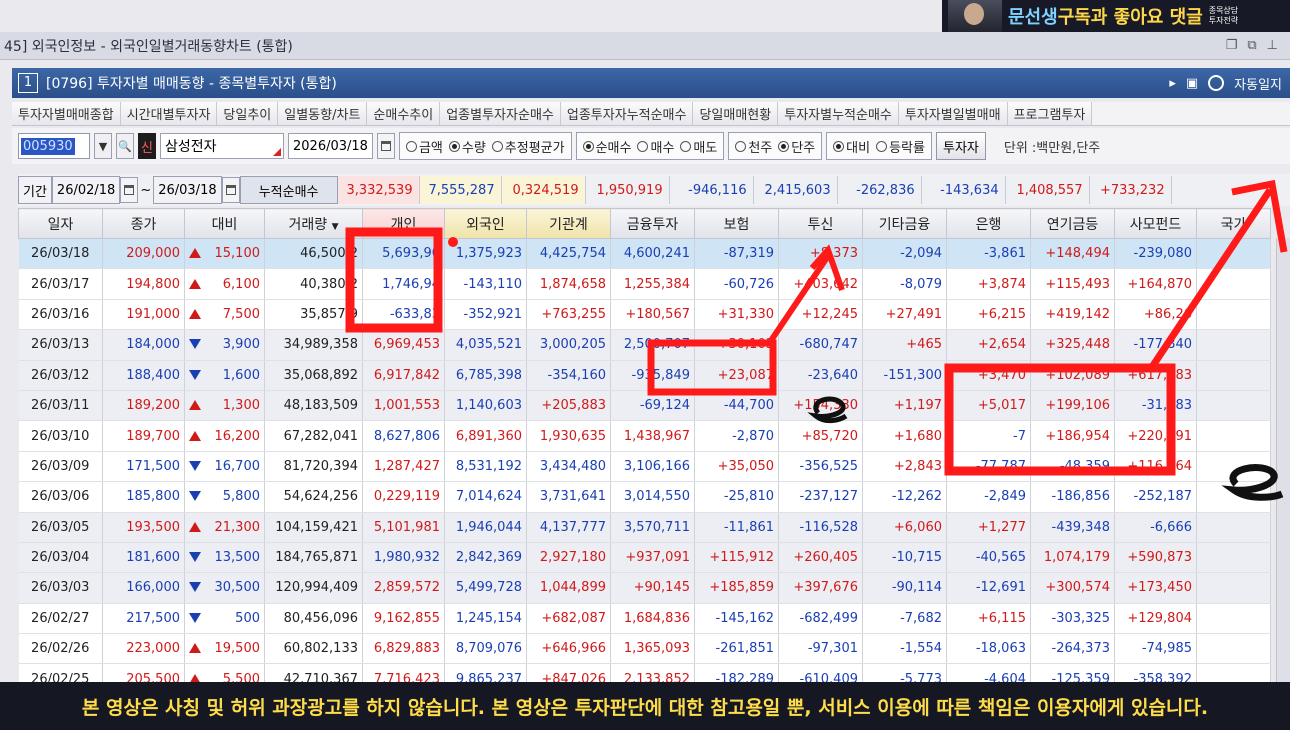 The image size is (1290, 730). Describe the element at coordinates (736, 619) in the screenshot. I see `cell-investor-value: -145,162` at that location.